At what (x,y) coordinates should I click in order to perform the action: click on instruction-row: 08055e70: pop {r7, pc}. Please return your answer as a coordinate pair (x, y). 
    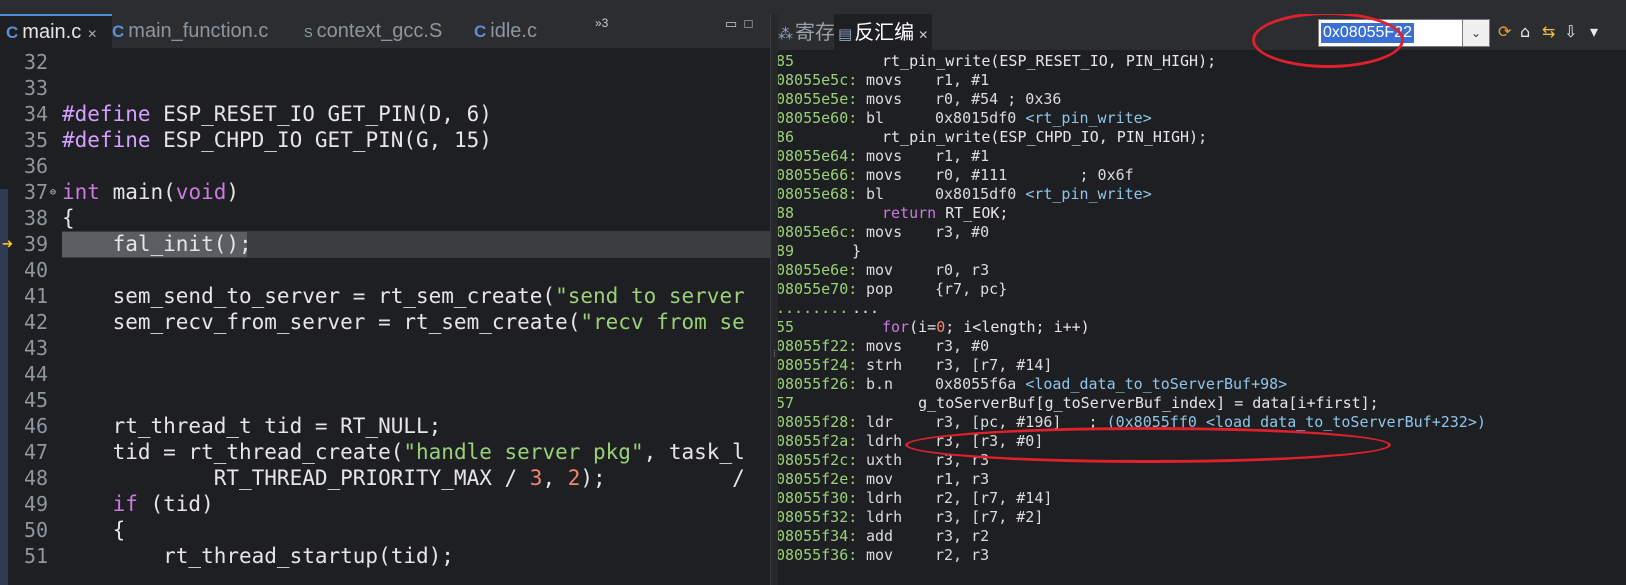
    Looking at the image, I should click on (1202, 289).